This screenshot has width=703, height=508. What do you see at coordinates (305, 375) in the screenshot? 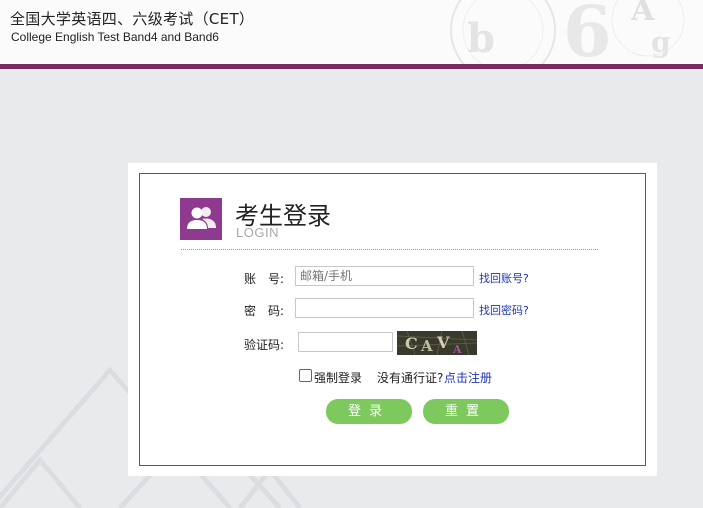
I see `force-login-checkbox` at bounding box center [305, 375].